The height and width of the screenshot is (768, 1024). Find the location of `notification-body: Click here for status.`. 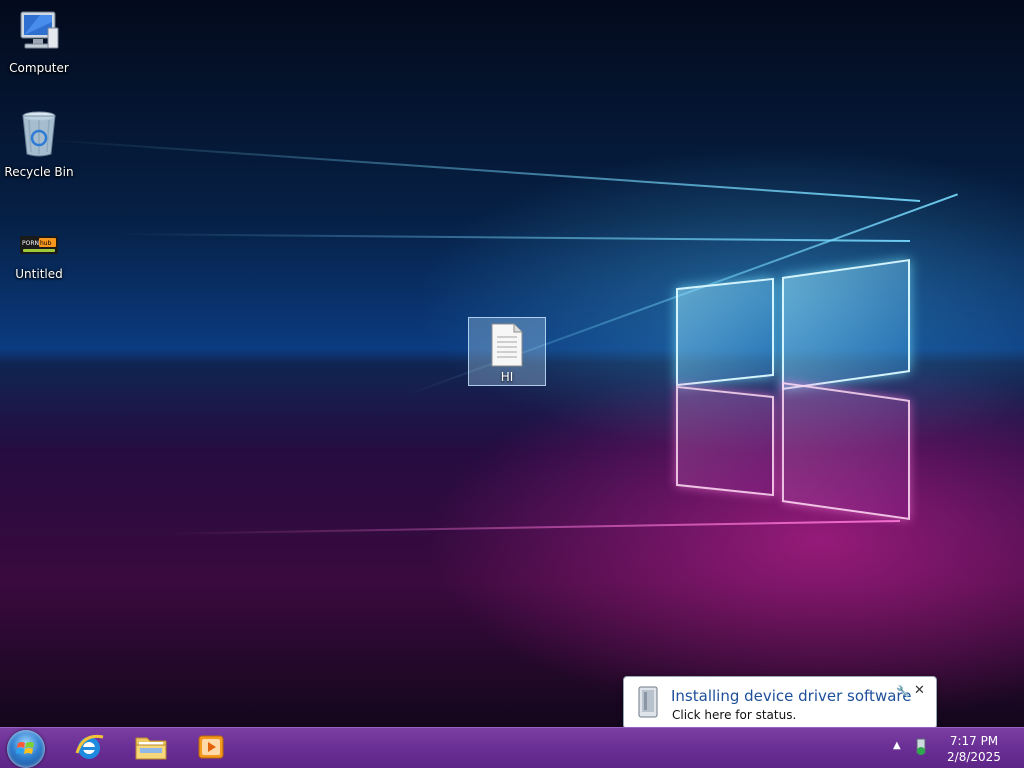

notification-body: Click here for status. is located at coordinates (734, 715).